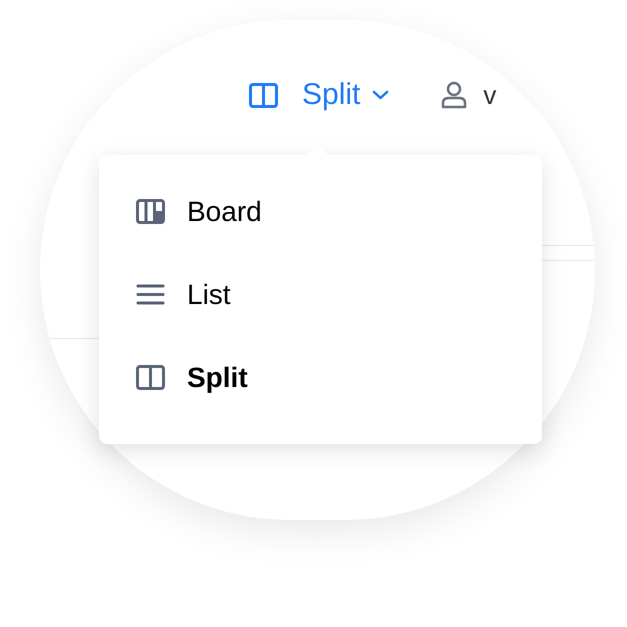  I want to click on list-icon, so click(150, 294).